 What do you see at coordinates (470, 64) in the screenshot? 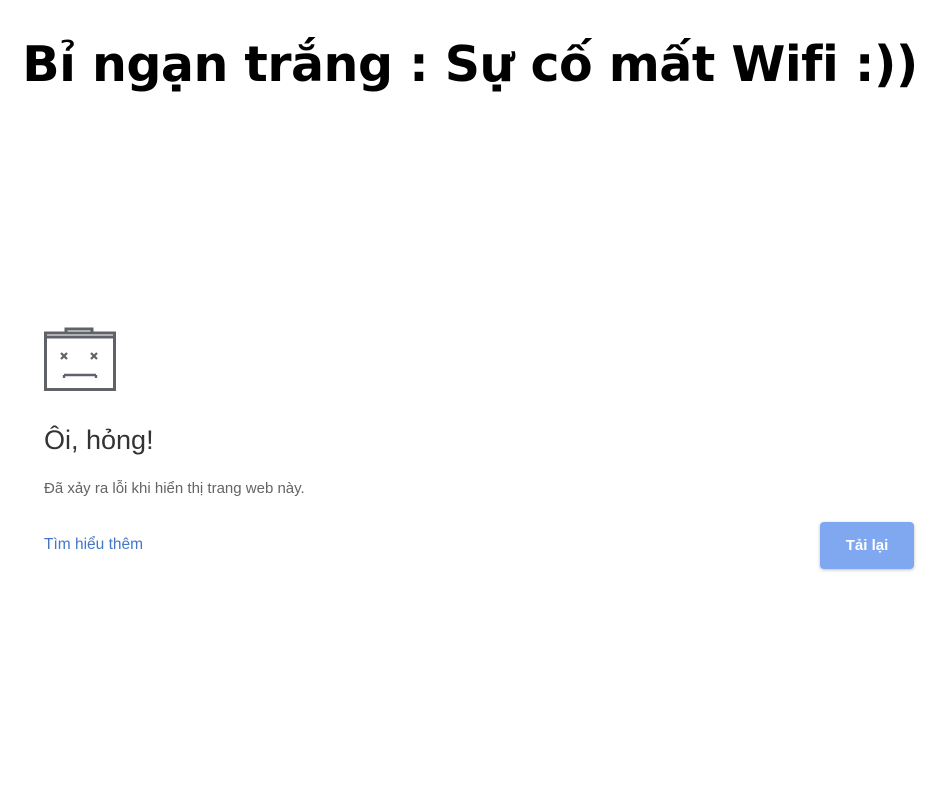
I see `meme-caption: Bỉ ngạn trắng : Sự cố mất Wifi :))` at bounding box center [470, 64].